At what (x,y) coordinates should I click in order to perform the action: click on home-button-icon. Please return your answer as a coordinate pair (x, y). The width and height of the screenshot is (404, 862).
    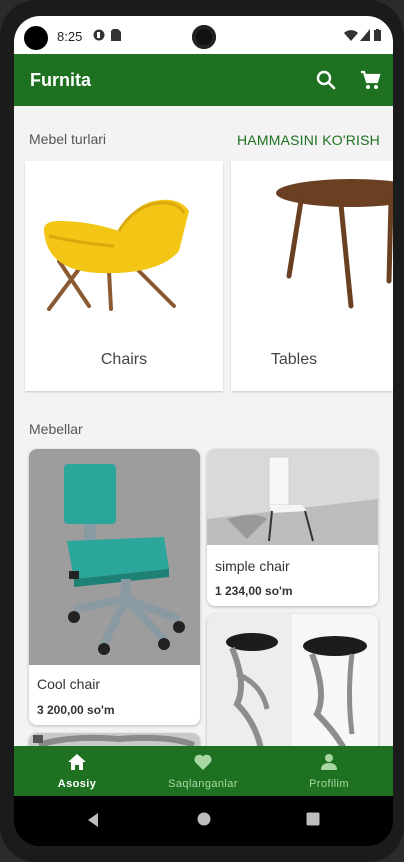
    Looking at the image, I should click on (204, 819).